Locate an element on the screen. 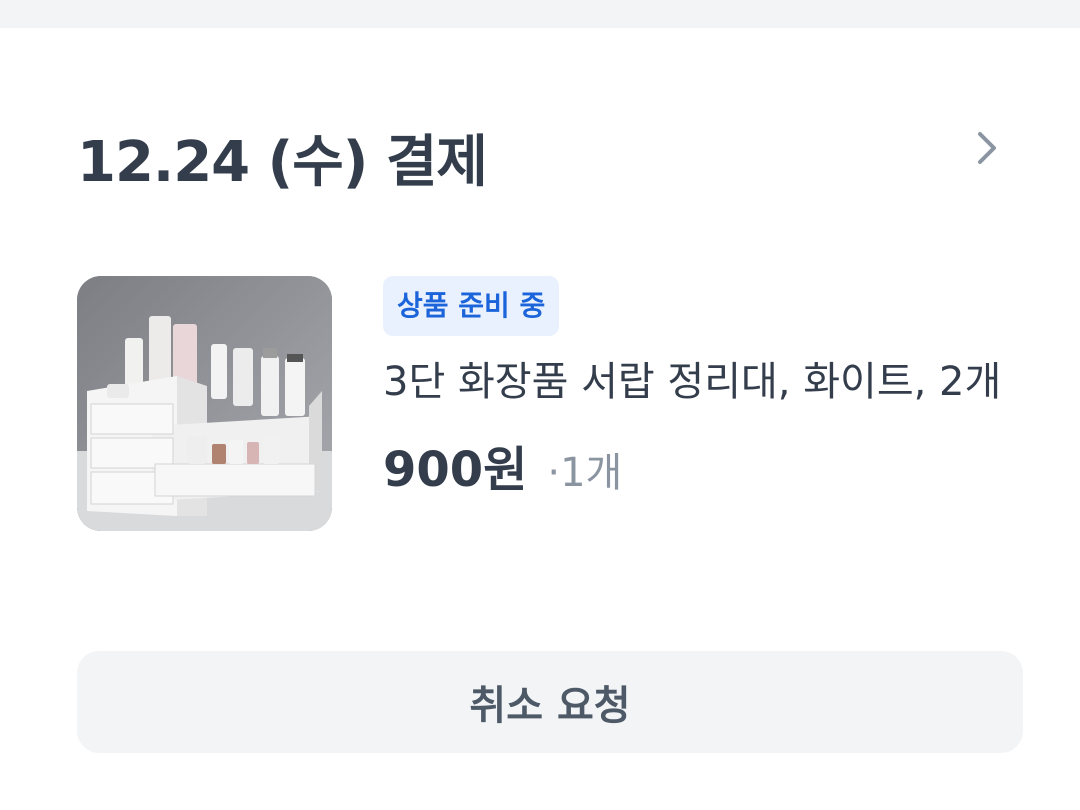 Image resolution: width=1080 pixels, height=810 pixels. chevron-right-icon is located at coordinates (987, 148).